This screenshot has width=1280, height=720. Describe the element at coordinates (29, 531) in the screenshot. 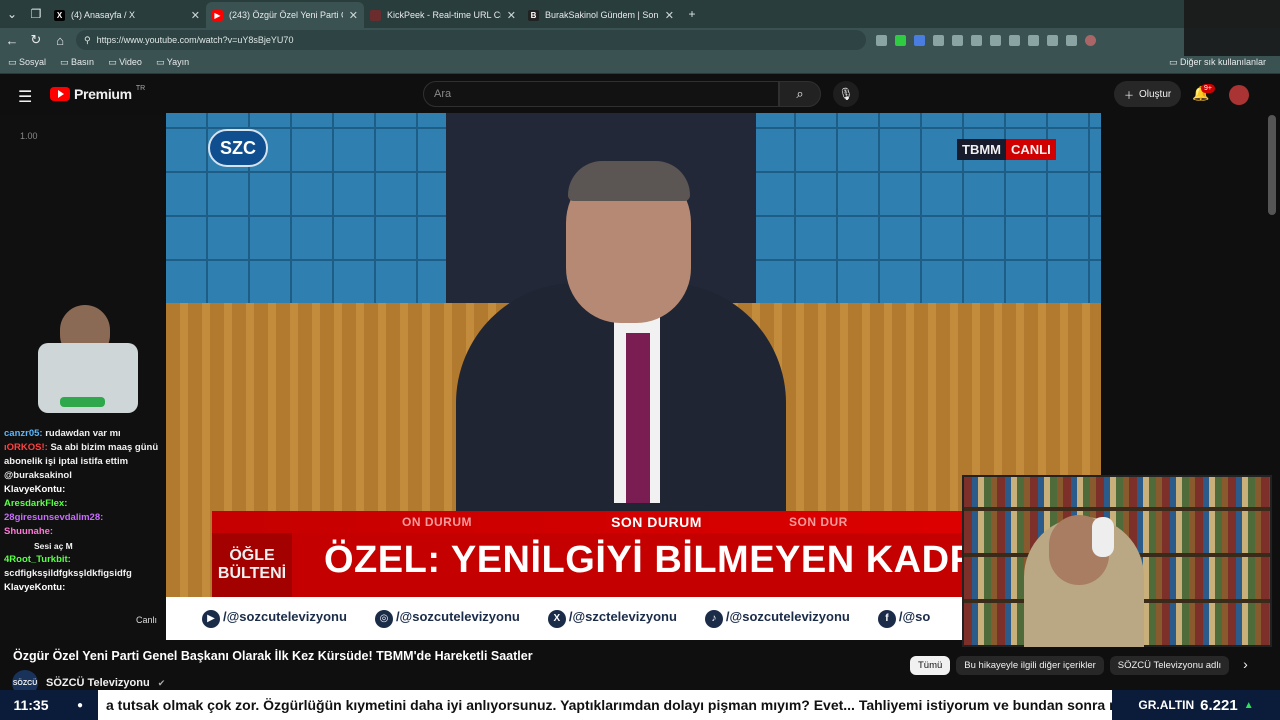

I see `chat-message: Shuunahe:` at that location.